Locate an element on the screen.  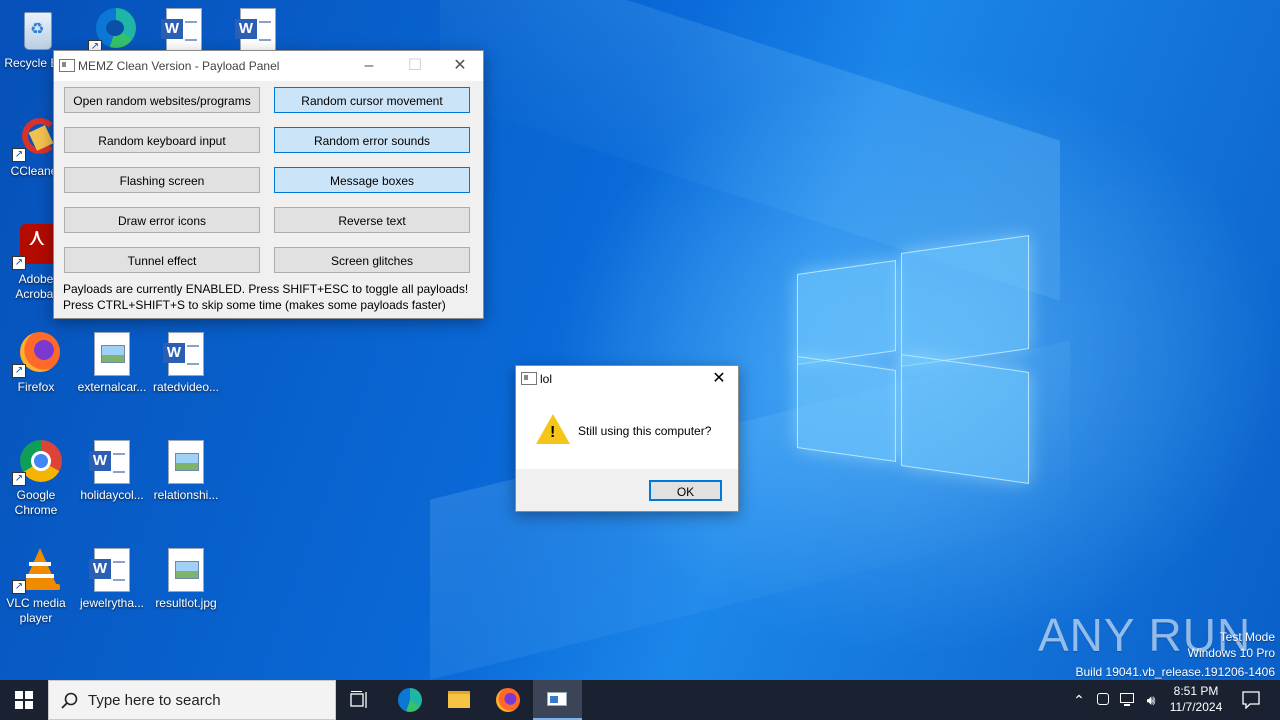
desktop-icon-label: Firefox is located at coordinates (36, 387).